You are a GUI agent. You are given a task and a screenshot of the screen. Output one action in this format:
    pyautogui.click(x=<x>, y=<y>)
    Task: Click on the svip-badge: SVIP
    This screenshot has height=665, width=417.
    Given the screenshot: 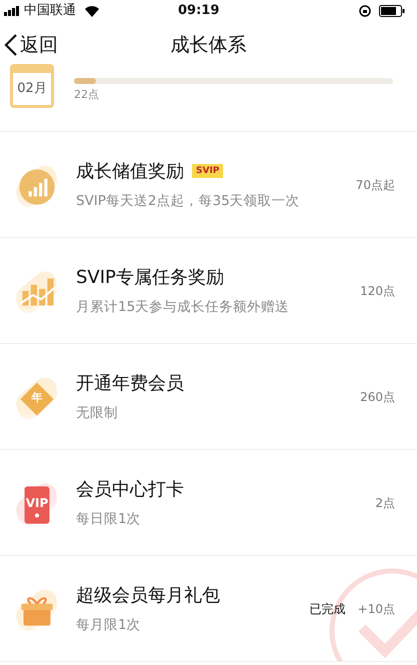 What is the action you would take?
    pyautogui.click(x=208, y=171)
    